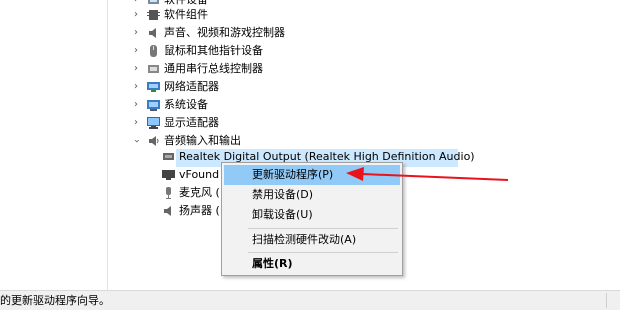 The height and width of the screenshot is (310, 620). What do you see at coordinates (199, 192) in the screenshot?
I see `tree-item-label: 麦克风 (` at bounding box center [199, 192].